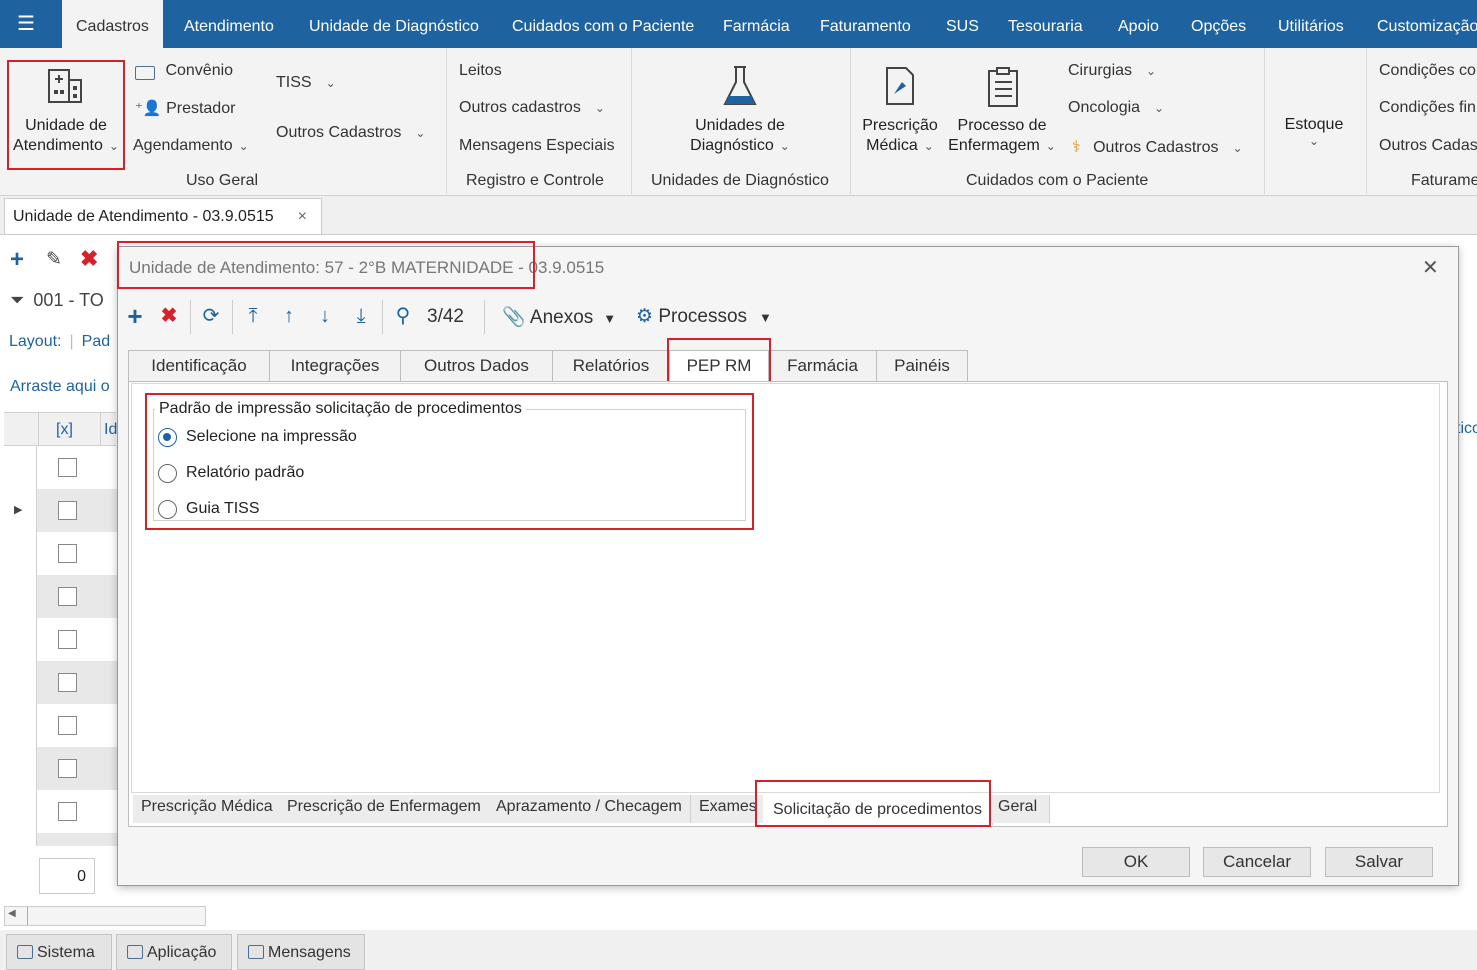  What do you see at coordinates (1427, 71) in the screenshot?
I see `condicoes-1-button: Condições co` at bounding box center [1427, 71].